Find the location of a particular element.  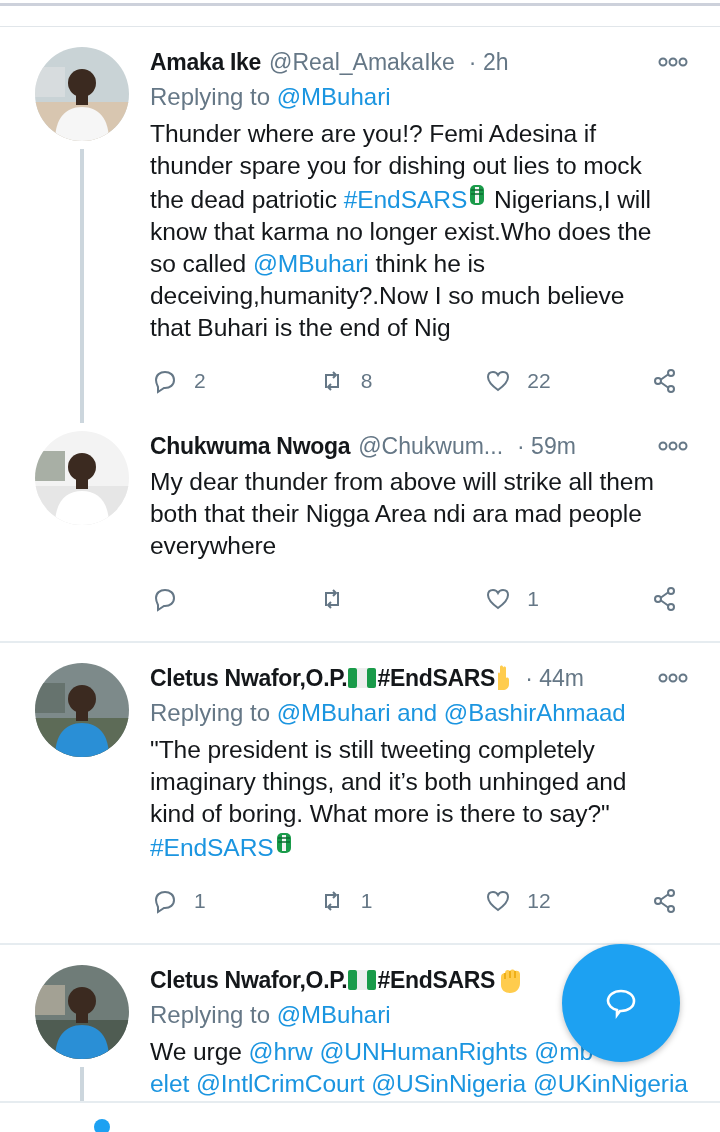

replying-to-text: Replying to @MBuhari and @BashirAhmaad is located at coordinates (388, 713).